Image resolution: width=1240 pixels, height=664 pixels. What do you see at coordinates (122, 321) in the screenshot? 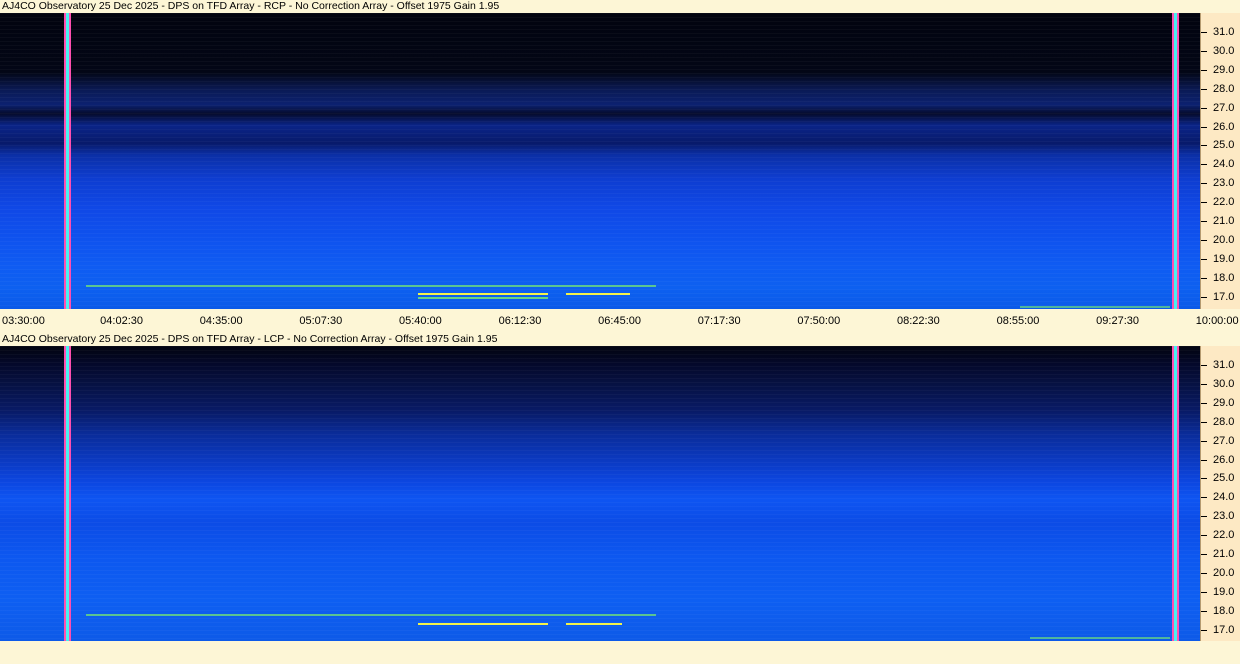
I see `time-tick-label: 04:02:30` at bounding box center [122, 321].